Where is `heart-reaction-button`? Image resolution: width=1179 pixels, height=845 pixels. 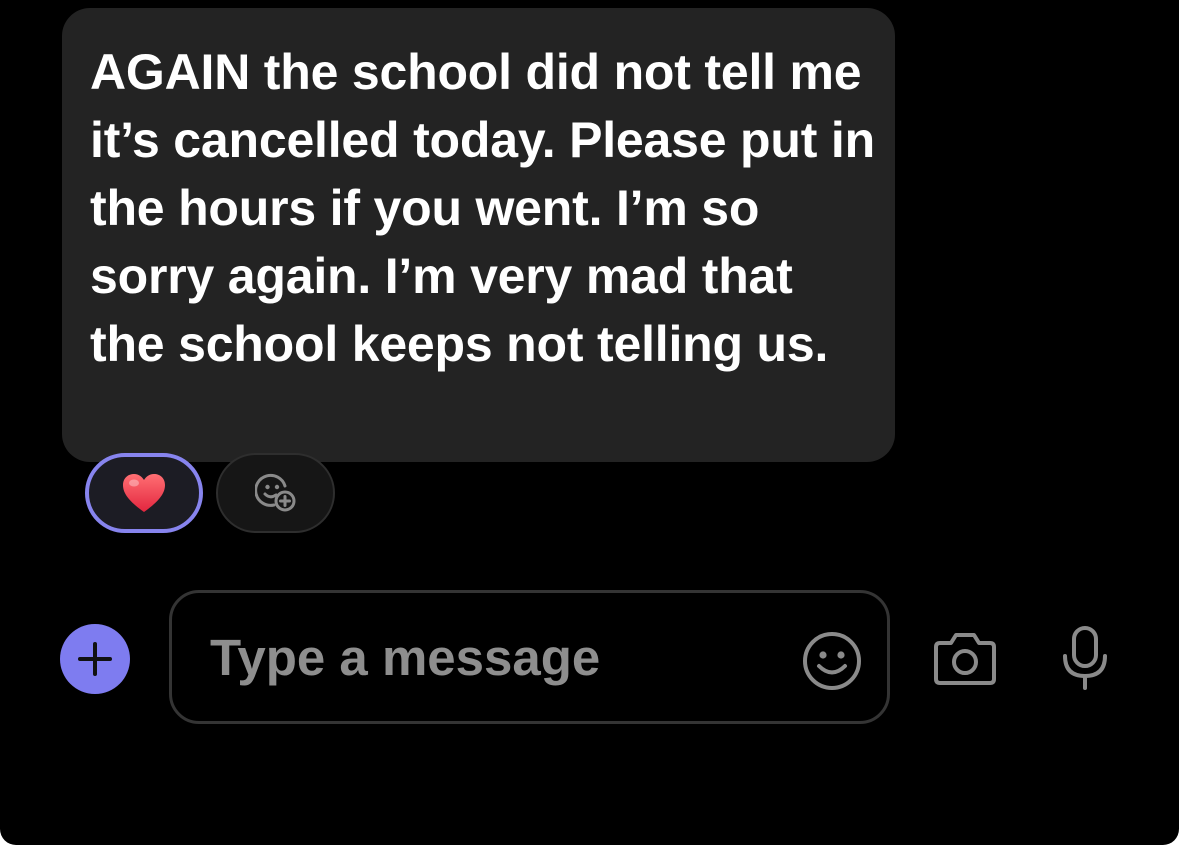 heart-reaction-button is located at coordinates (144, 493).